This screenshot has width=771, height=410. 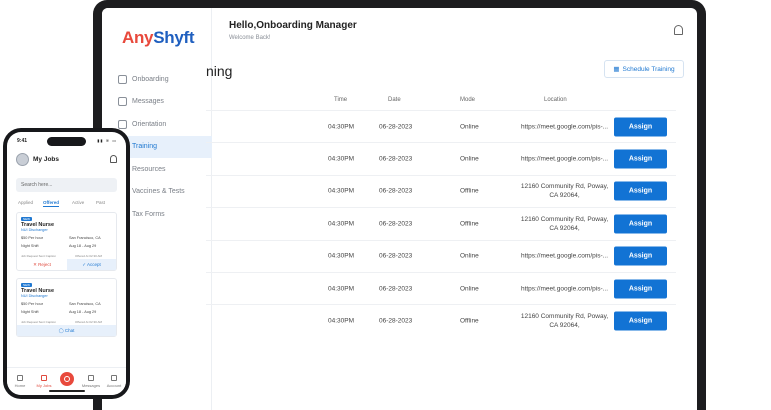 I want to click on schedule-training-label: Schedule Training, so click(x=648, y=69).